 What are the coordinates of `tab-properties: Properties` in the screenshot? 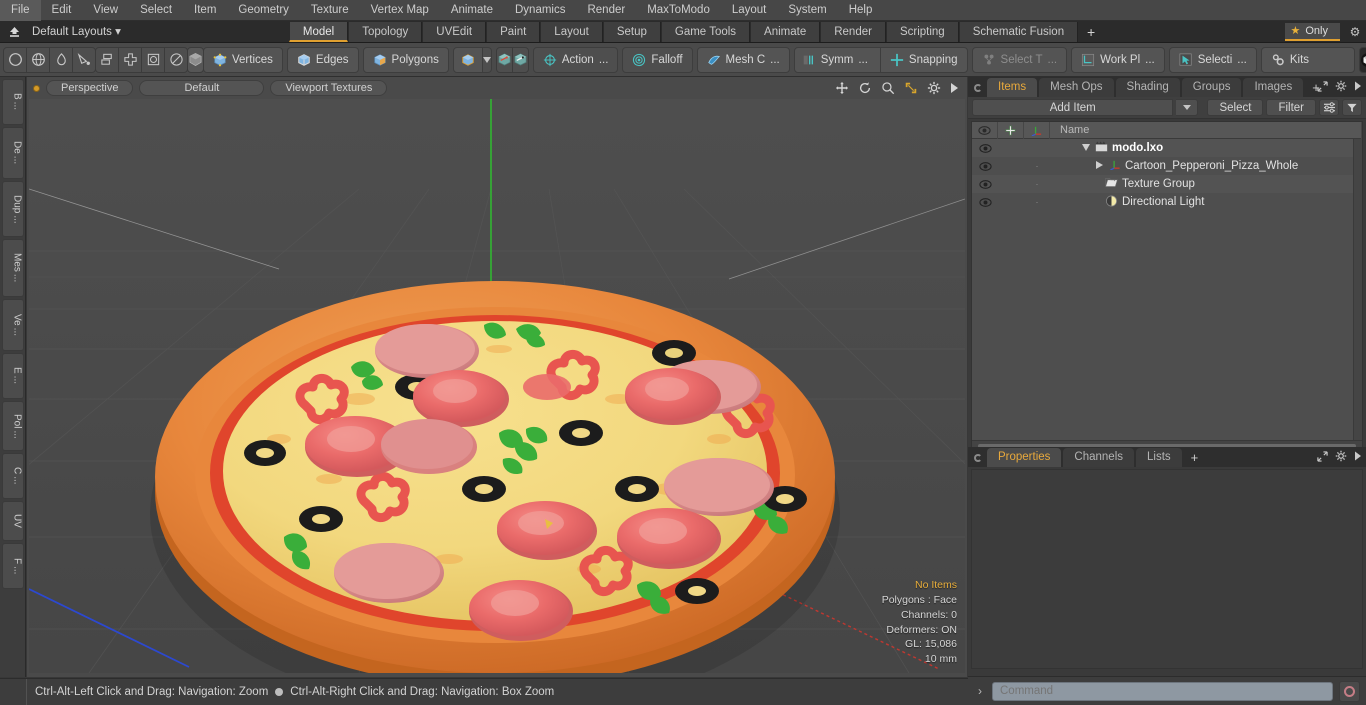 It's located at (1024, 457).